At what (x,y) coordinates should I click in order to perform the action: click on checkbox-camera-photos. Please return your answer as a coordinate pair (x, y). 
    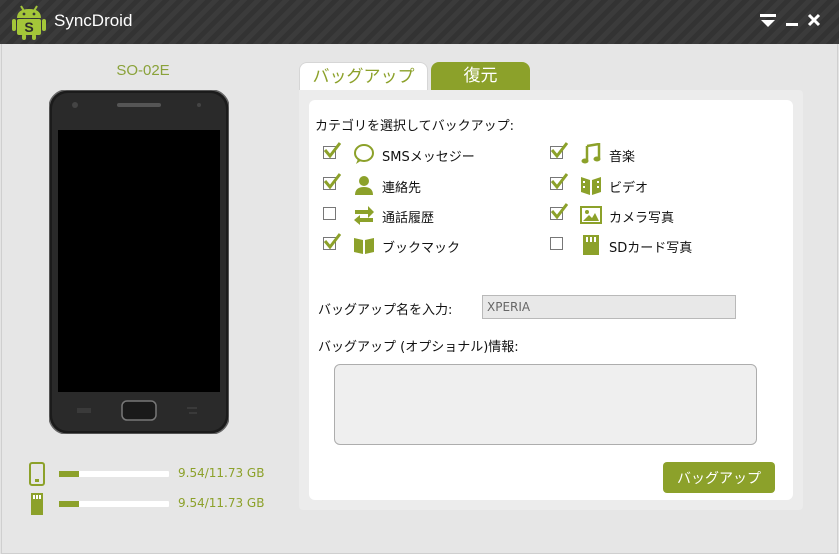
    Looking at the image, I should click on (559, 211).